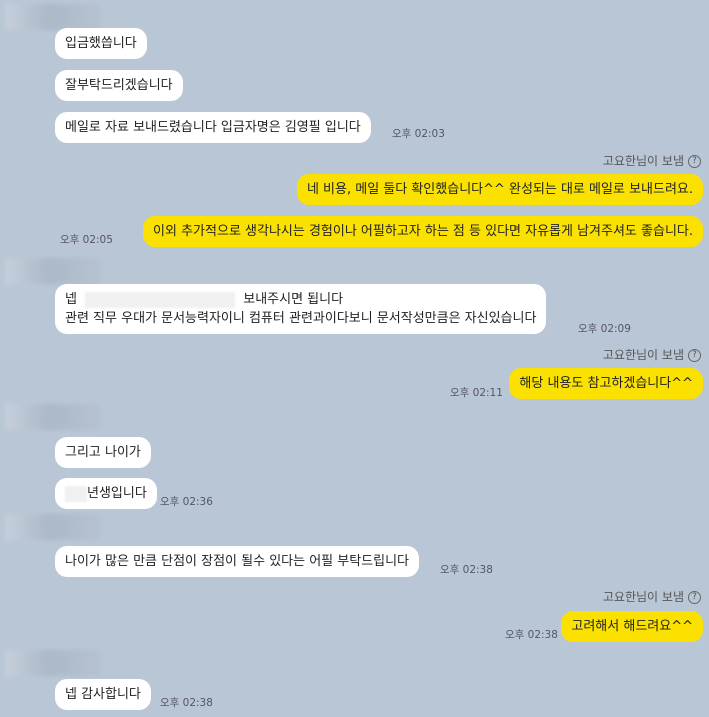 The width and height of the screenshot is (709, 717). I want to click on incoming-message: 나이가 많은 만큼 단점이 장점이 될수 있다는 어필 부탁드립니다, so click(237, 561).